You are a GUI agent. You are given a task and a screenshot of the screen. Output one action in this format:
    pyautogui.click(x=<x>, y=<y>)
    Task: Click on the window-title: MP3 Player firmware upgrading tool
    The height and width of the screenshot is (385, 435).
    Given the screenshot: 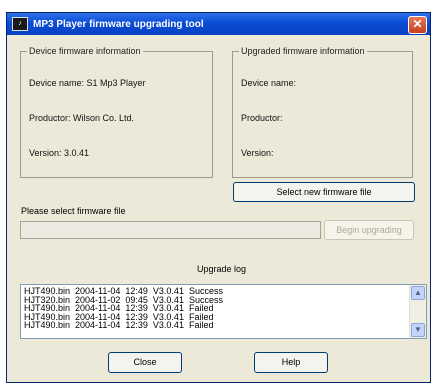 What is the action you would take?
    pyautogui.click(x=118, y=24)
    